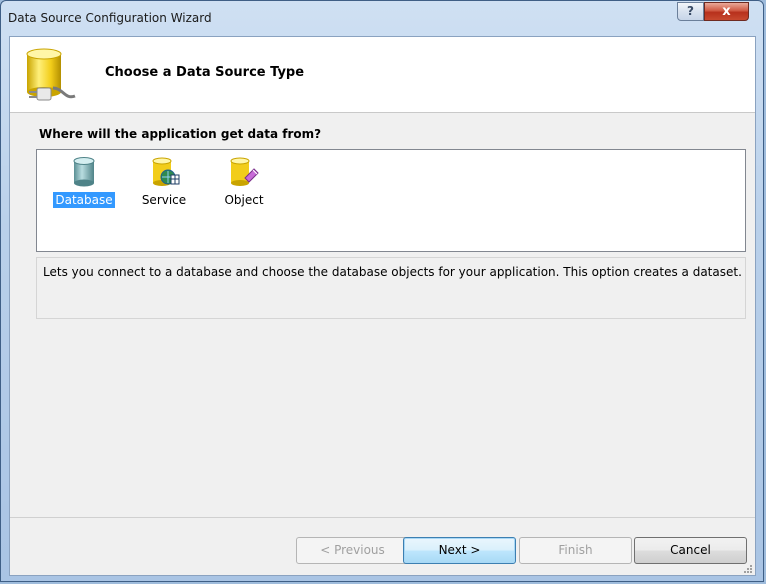 The width and height of the screenshot is (766, 584). What do you see at coordinates (164, 200) in the screenshot?
I see `list-item-label: Service` at bounding box center [164, 200].